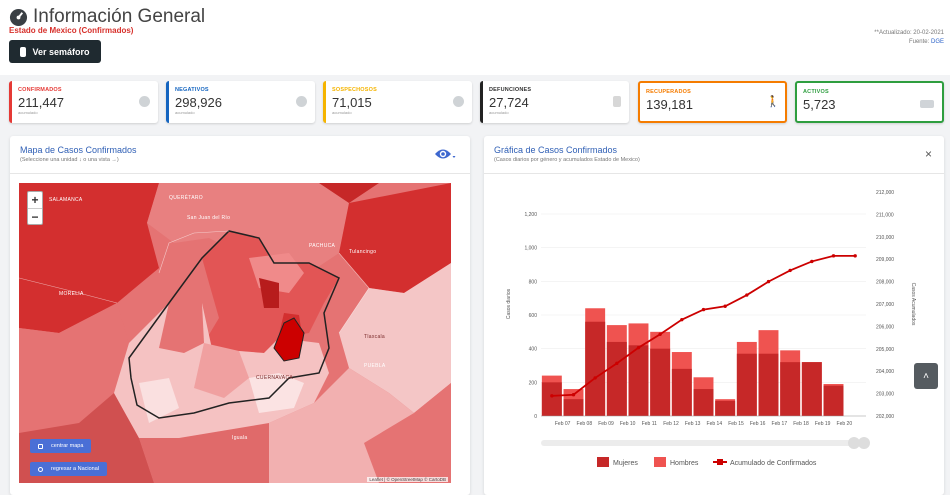 The height and width of the screenshot is (495, 950). I want to click on y-tick-label-left: 1,200, so click(530, 215).